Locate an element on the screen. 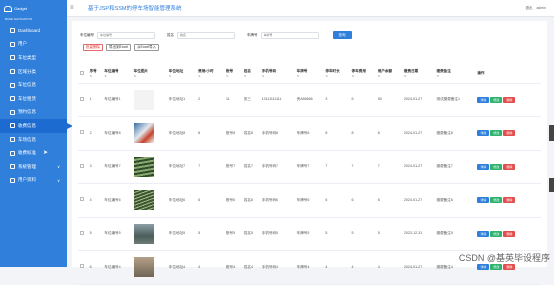  export-button: 导出到Excel is located at coordinates (118, 47).